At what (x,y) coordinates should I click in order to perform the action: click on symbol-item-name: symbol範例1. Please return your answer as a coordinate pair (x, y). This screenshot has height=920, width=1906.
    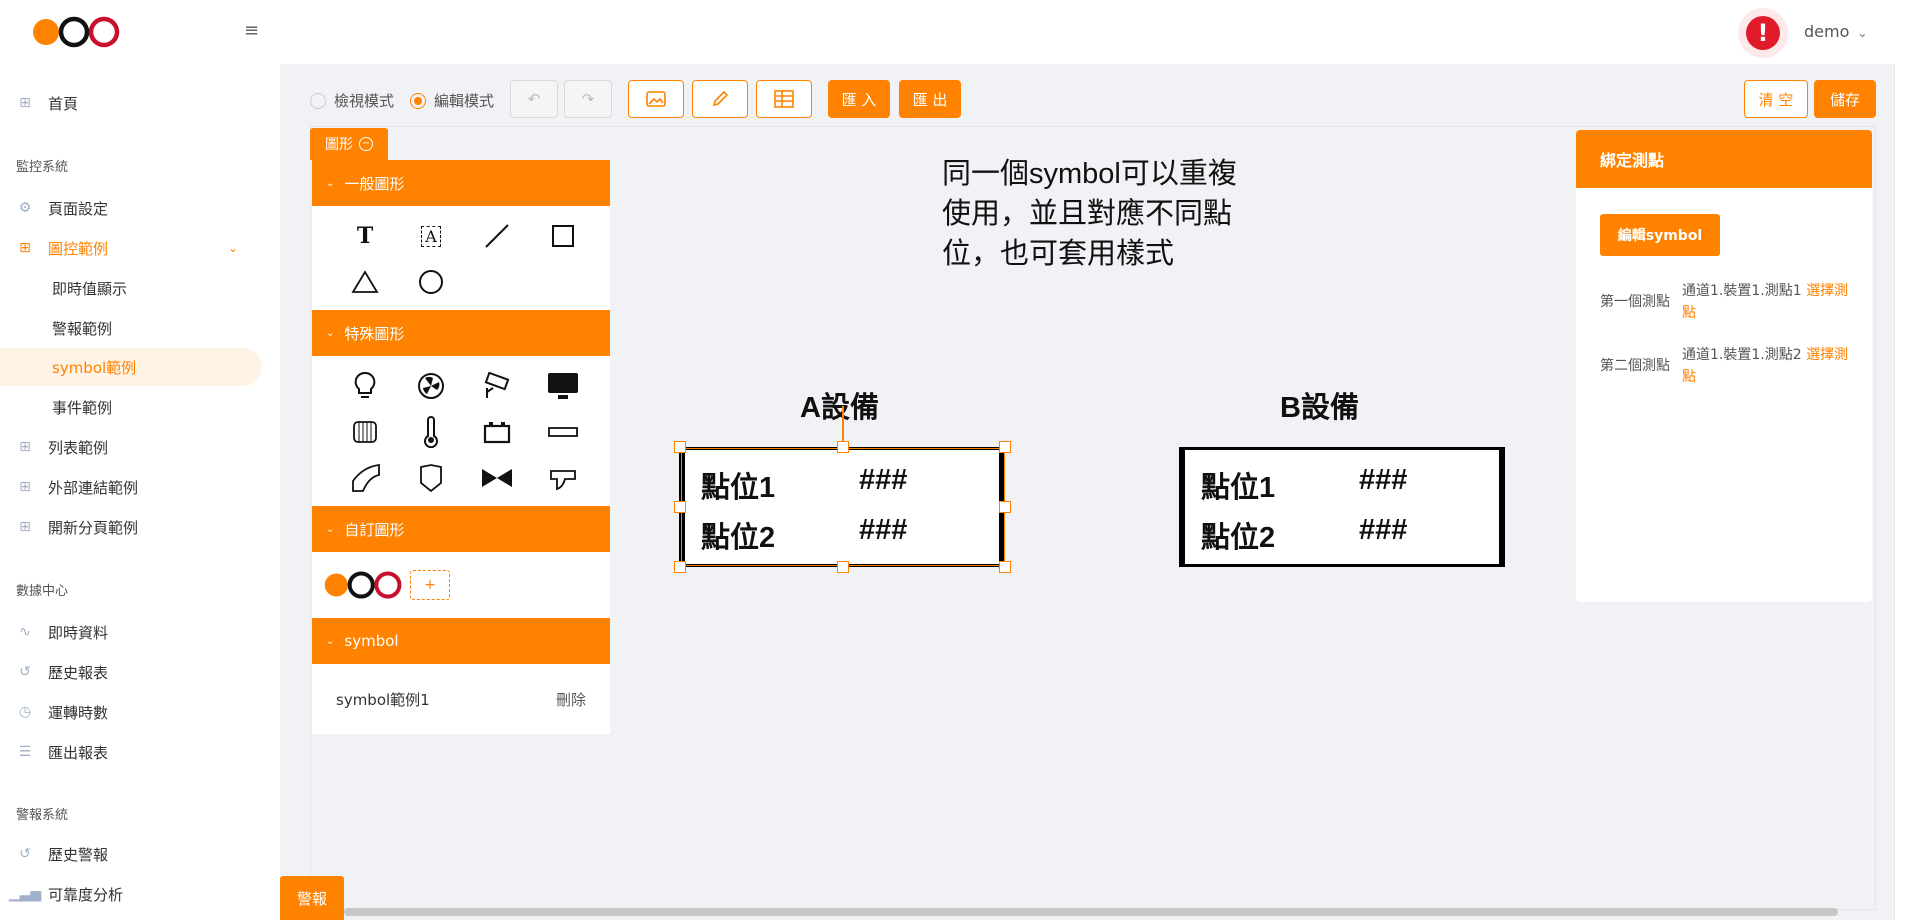
    Looking at the image, I should click on (383, 699).